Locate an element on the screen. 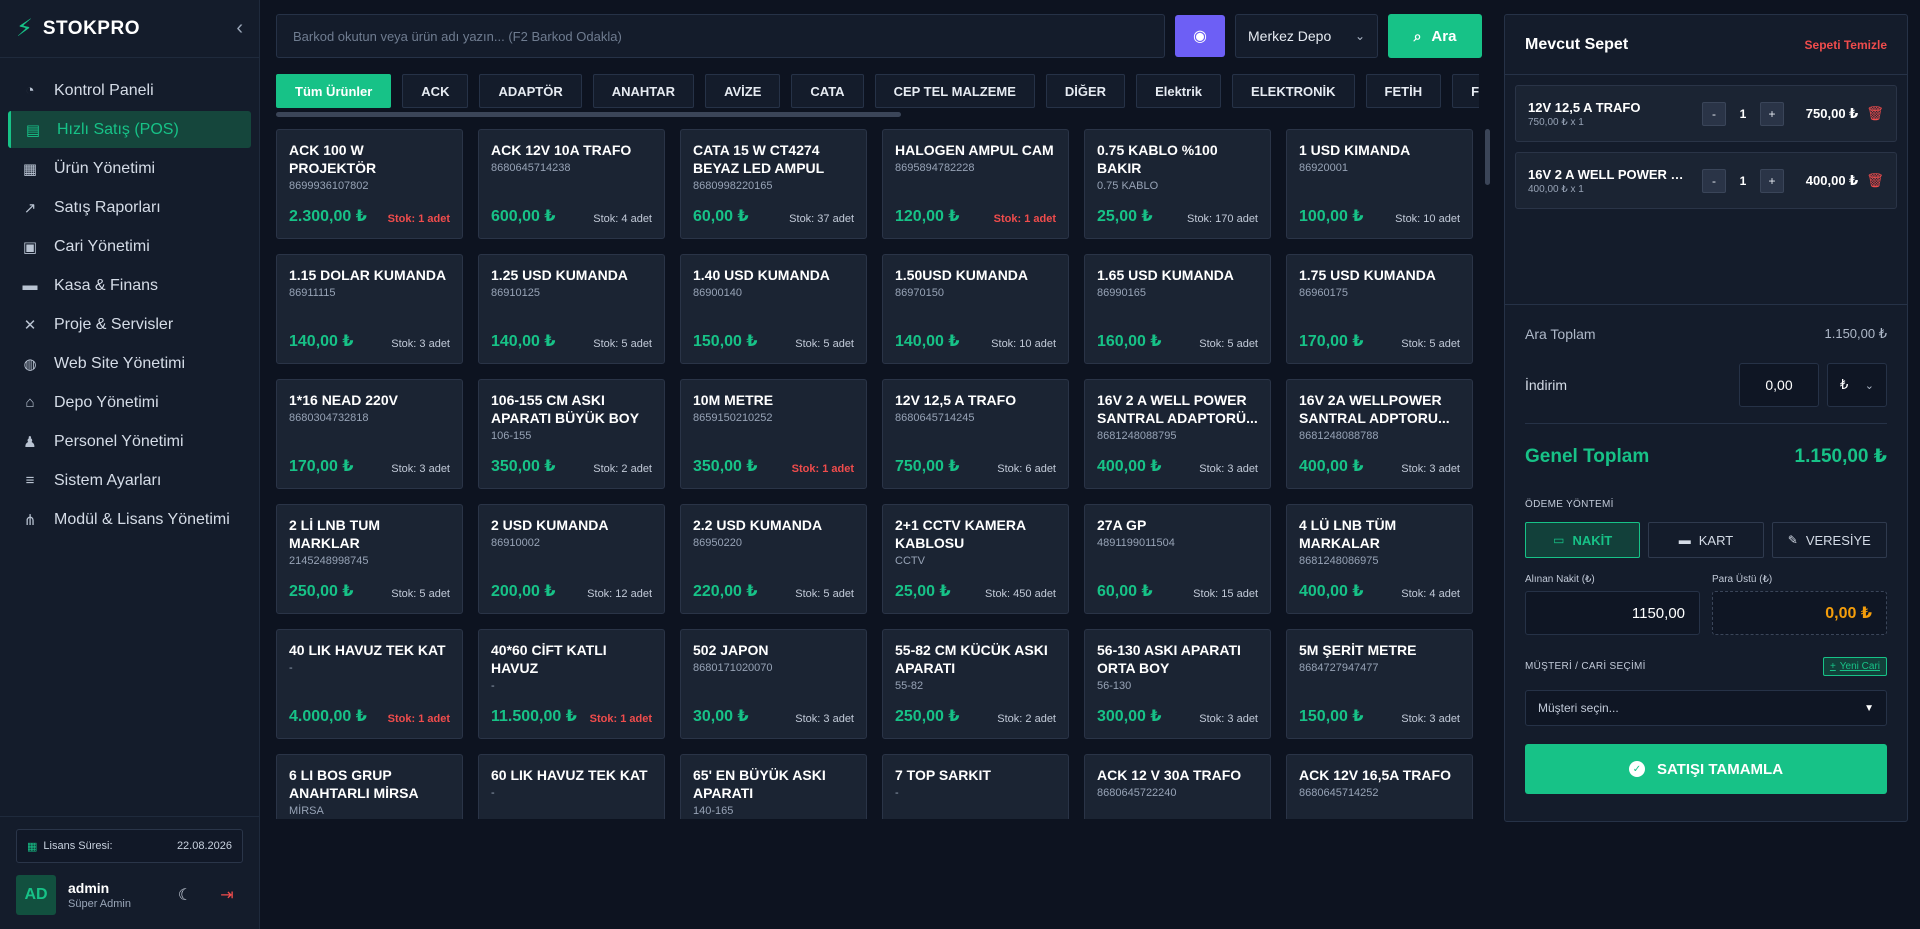 The height and width of the screenshot is (929, 1920). payment-method-button: ✎ VERESİYE is located at coordinates (1829, 540).